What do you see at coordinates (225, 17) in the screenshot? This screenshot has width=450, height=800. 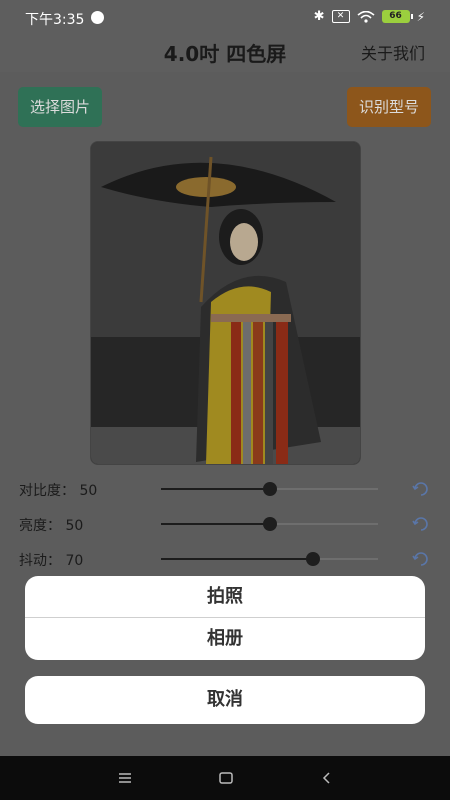 I see `status-bar: 下午3:35 ✱ ✕ 66 ⚡` at bounding box center [225, 17].